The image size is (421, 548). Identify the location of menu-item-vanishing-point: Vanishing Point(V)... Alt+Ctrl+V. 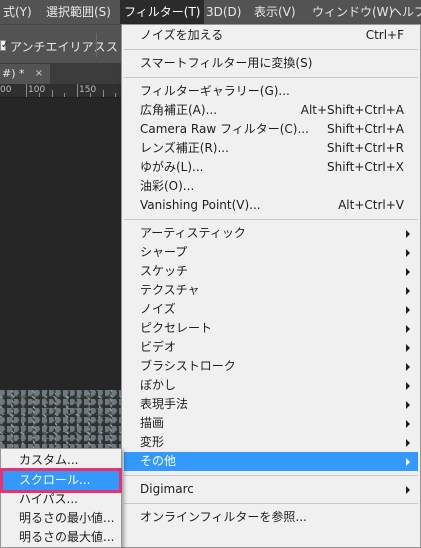
(271, 205).